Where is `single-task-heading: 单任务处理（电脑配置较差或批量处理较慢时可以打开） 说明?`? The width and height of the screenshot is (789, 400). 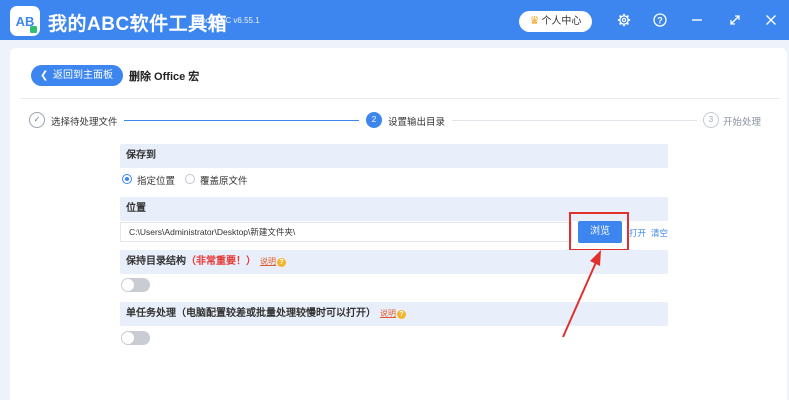 single-task-heading: 单任务处理（电脑配置较差或批量处理较慢时可以打开） 说明? is located at coordinates (394, 314).